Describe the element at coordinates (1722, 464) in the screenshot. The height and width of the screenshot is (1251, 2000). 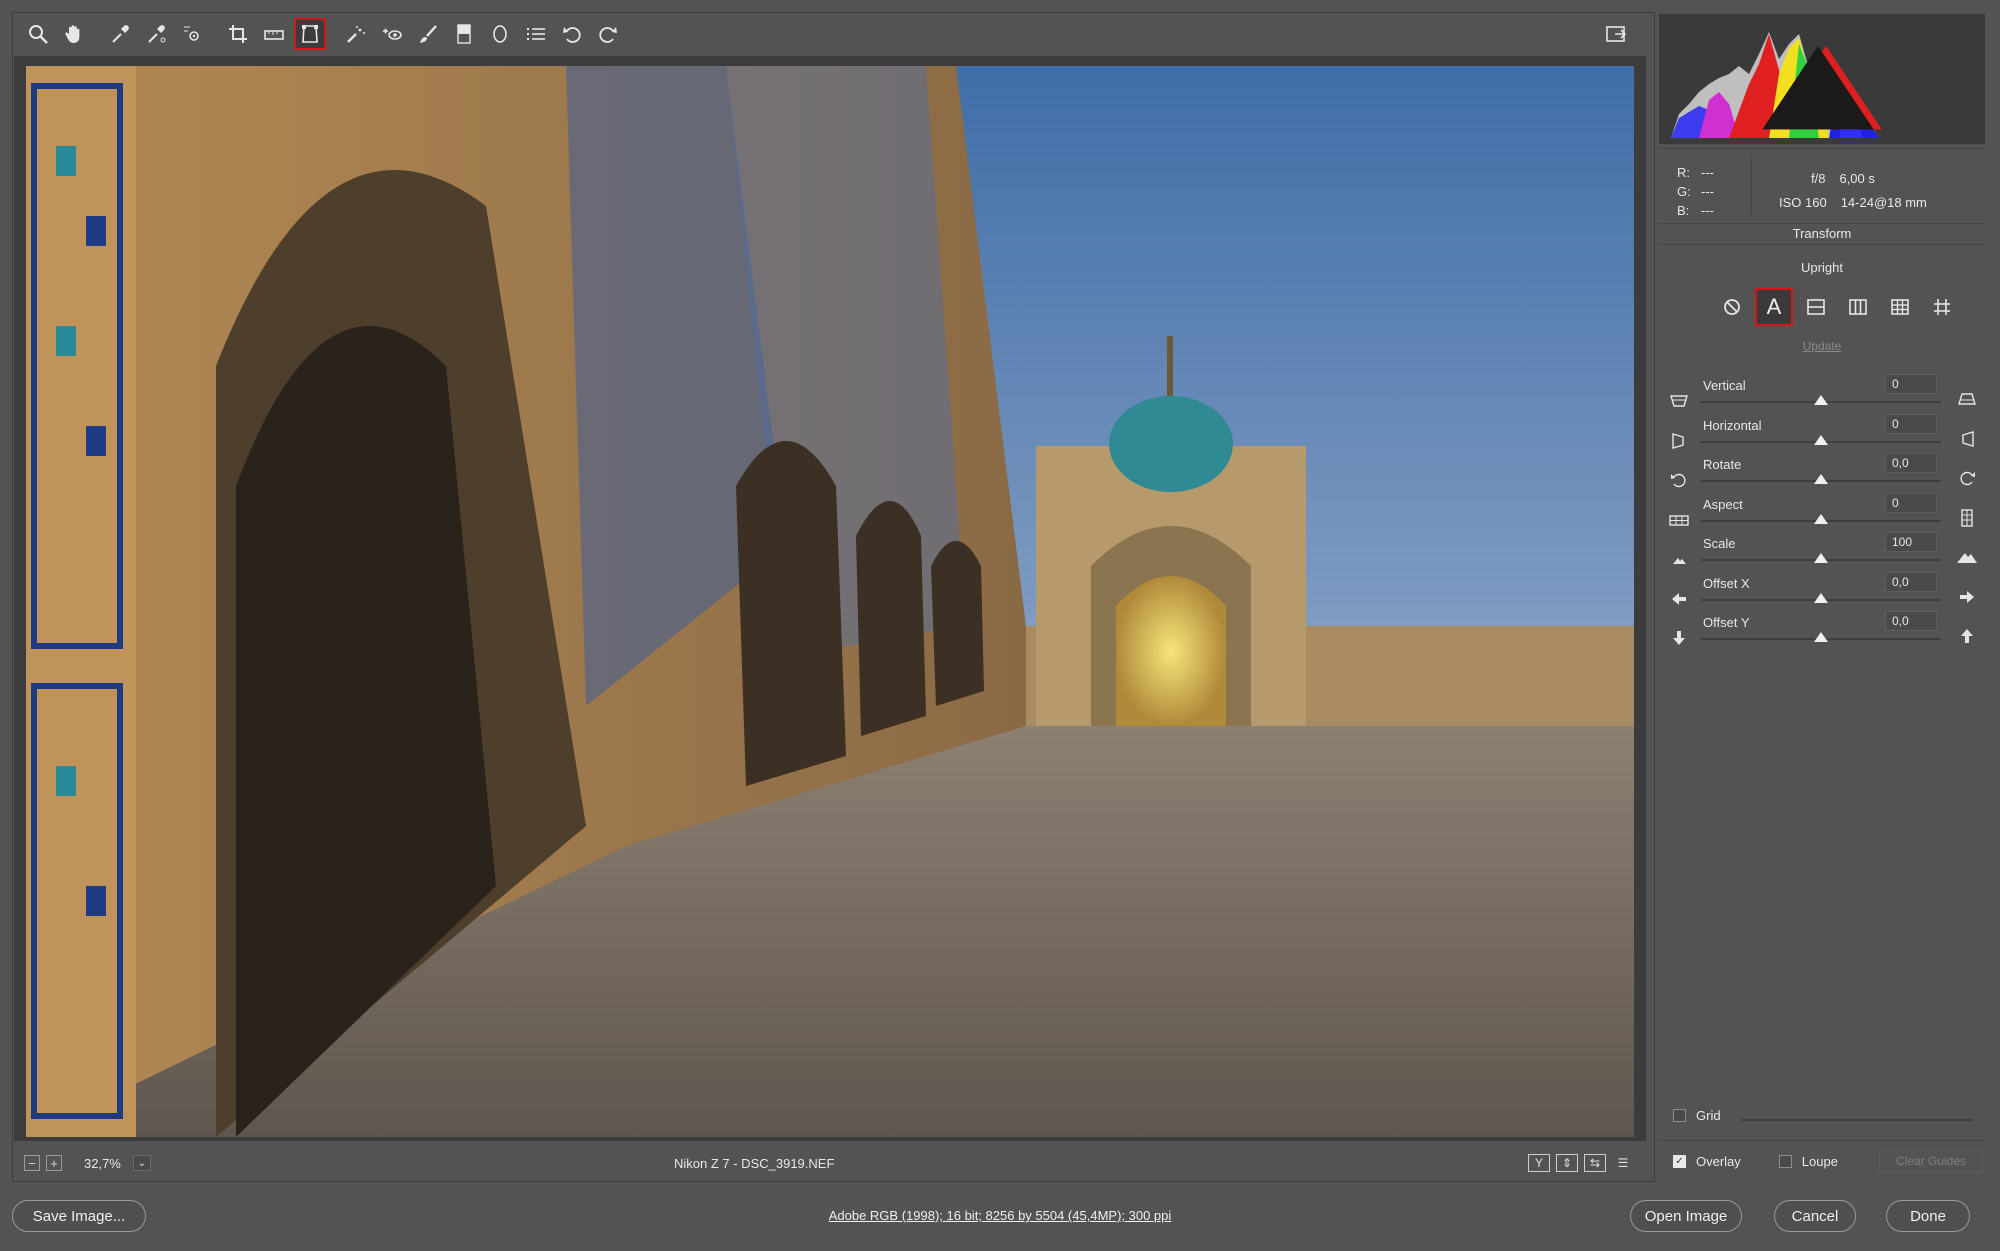
I see `slider-label: Rotate` at that location.